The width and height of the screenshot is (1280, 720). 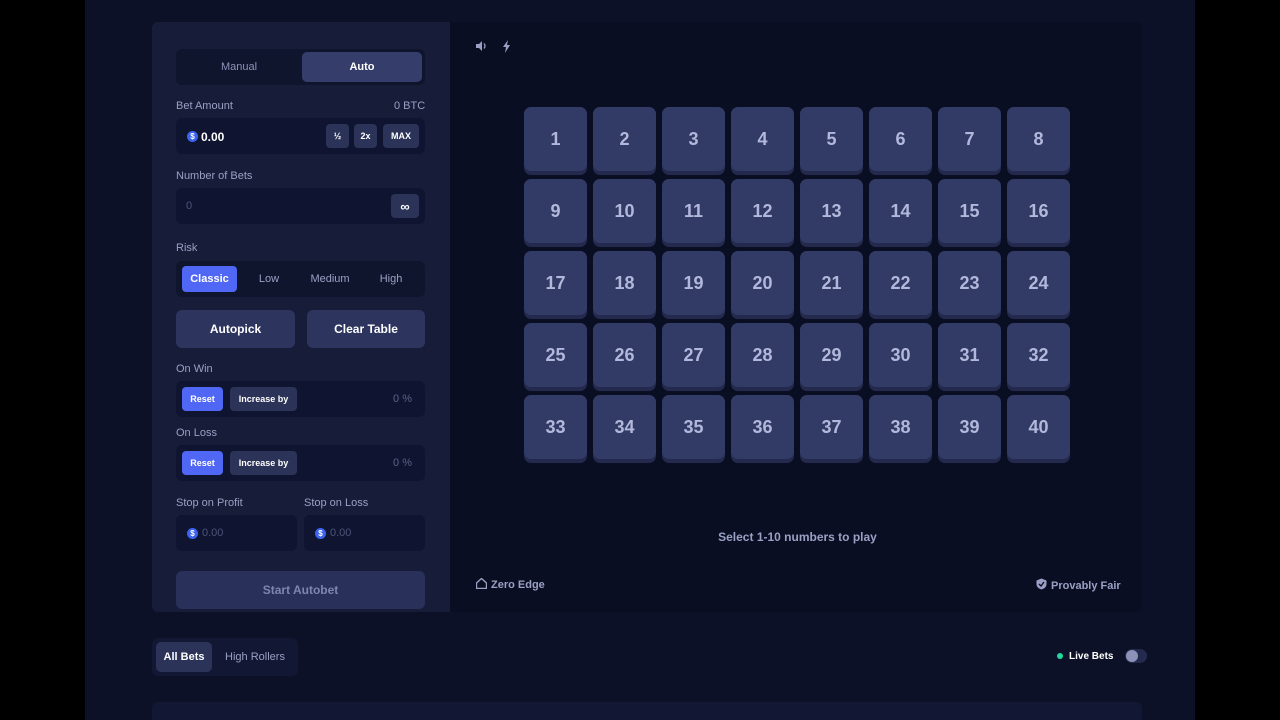 What do you see at coordinates (255, 657) in the screenshot?
I see `tab-high-rollers: High Rollers` at bounding box center [255, 657].